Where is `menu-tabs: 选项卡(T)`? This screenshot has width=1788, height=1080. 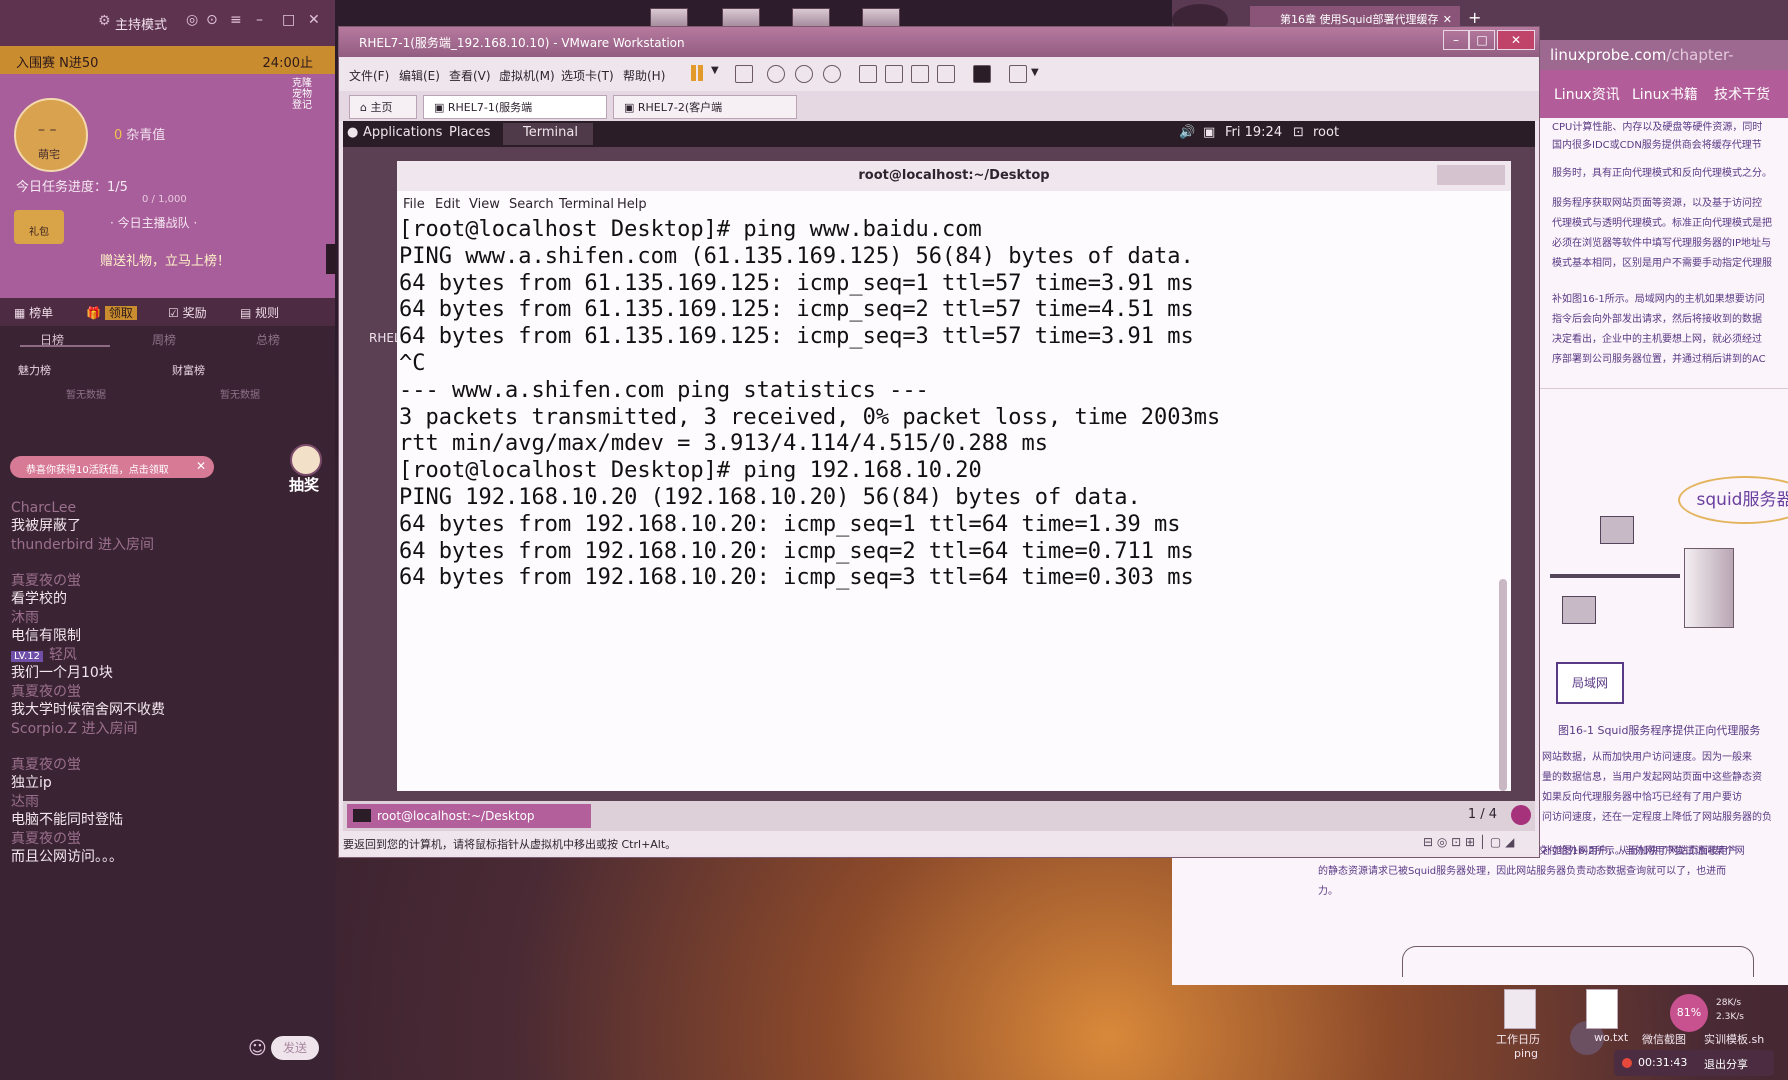
menu-tabs: 选项卡(T) is located at coordinates (587, 75).